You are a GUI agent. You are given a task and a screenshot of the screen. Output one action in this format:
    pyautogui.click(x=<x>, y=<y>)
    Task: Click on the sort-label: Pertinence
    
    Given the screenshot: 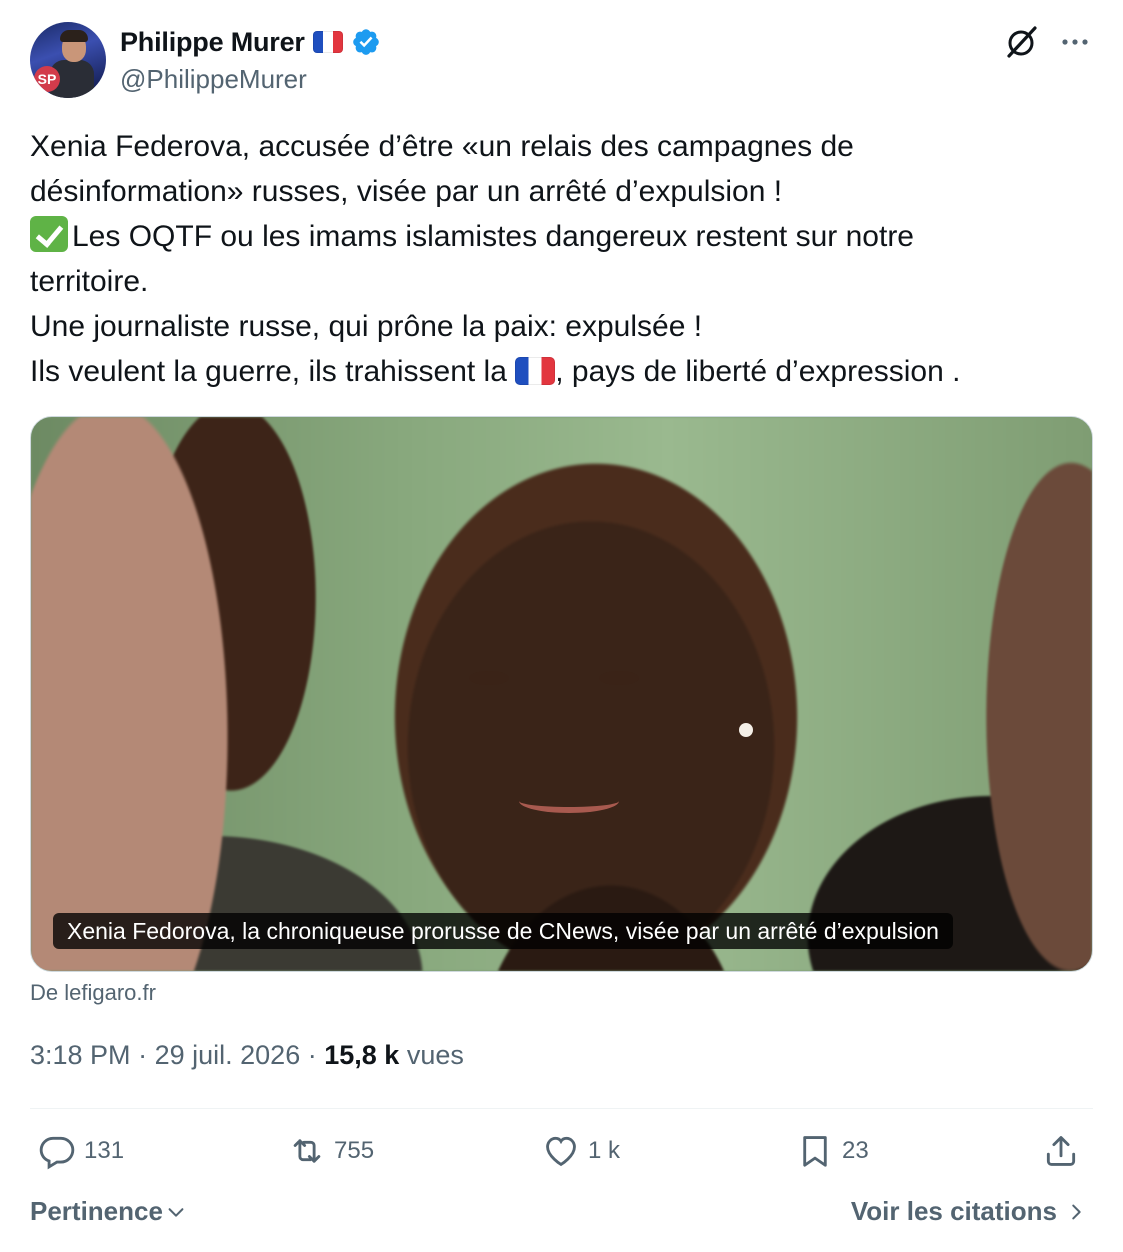 What is the action you would take?
    pyautogui.click(x=96, y=1211)
    